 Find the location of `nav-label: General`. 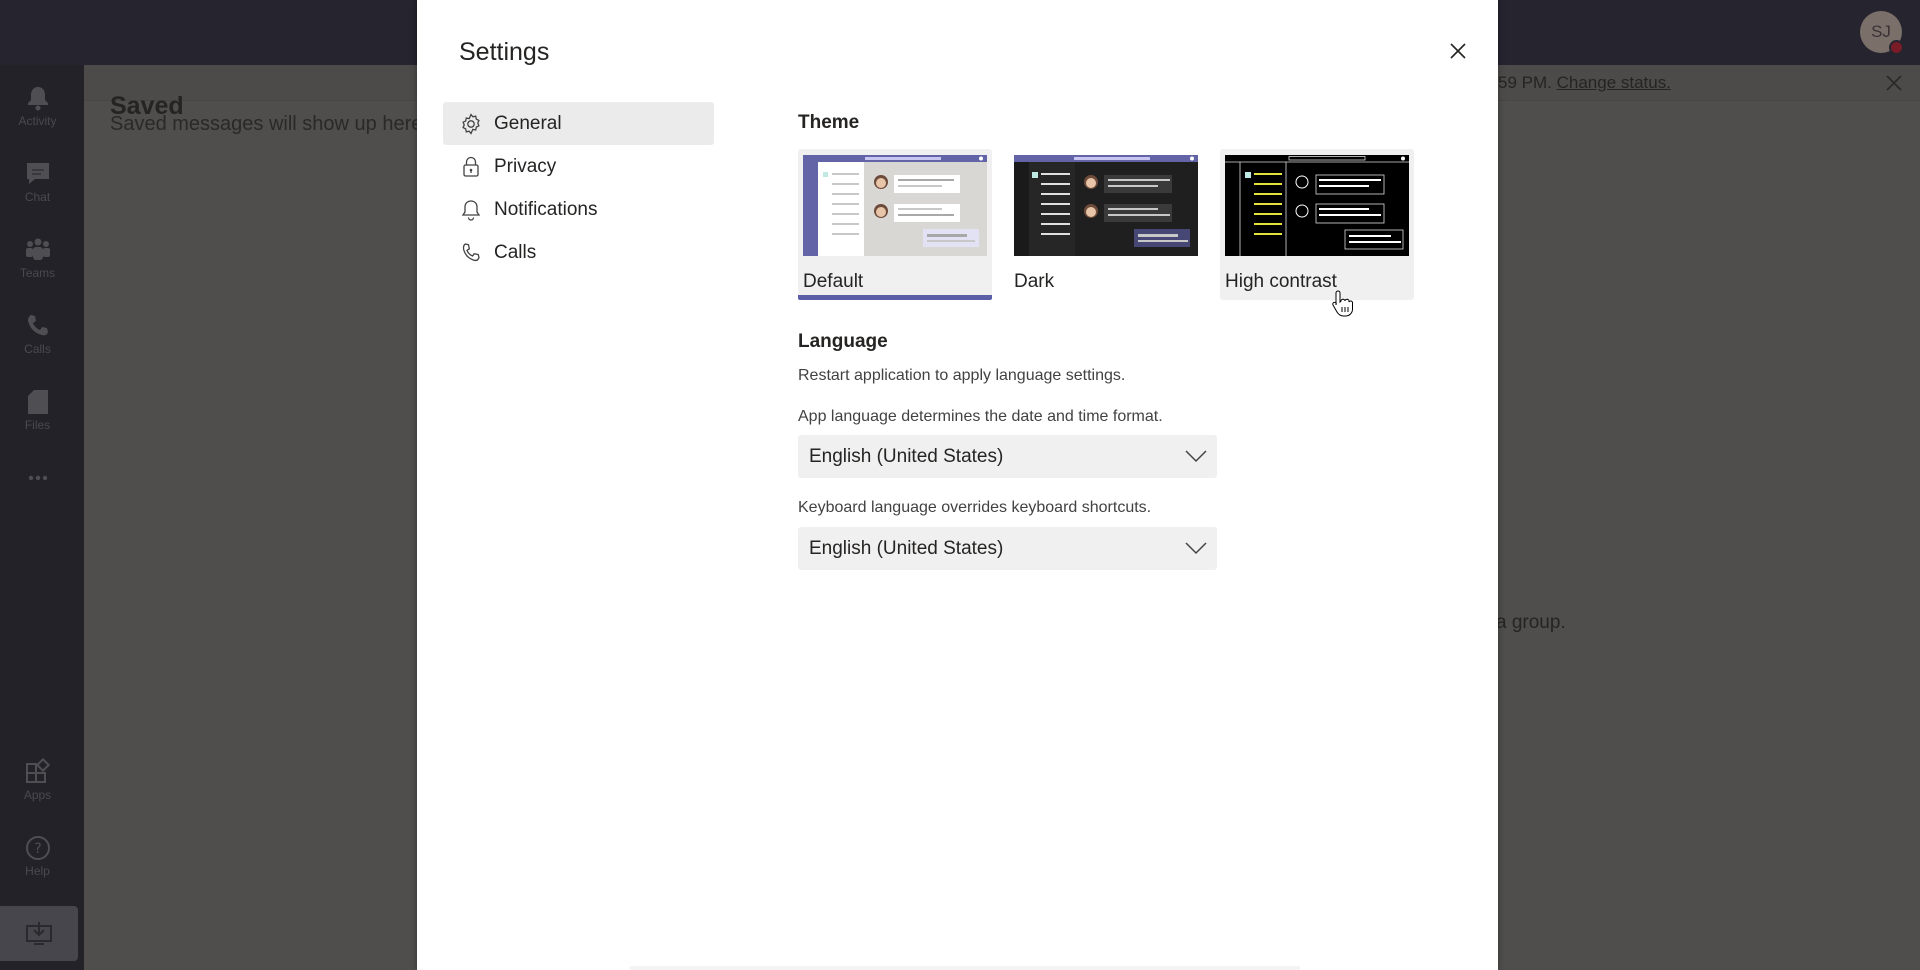

nav-label: General is located at coordinates (528, 123).